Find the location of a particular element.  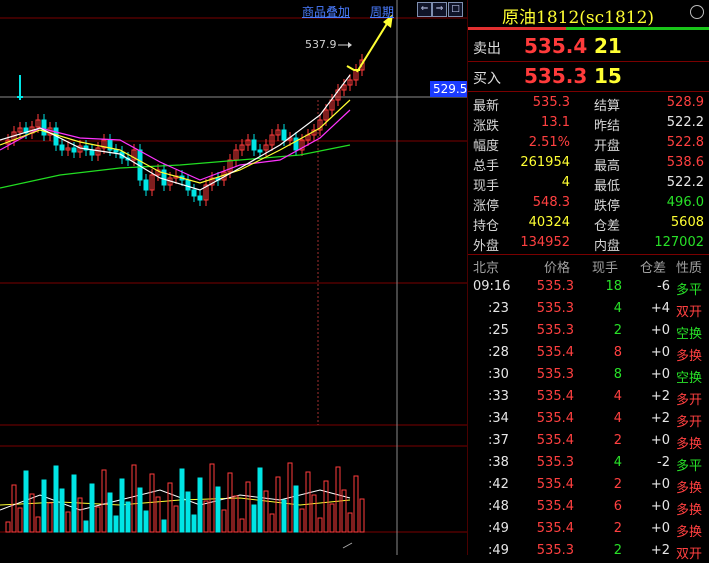

tick-nature: 双开 is located at coordinates (689, 312).